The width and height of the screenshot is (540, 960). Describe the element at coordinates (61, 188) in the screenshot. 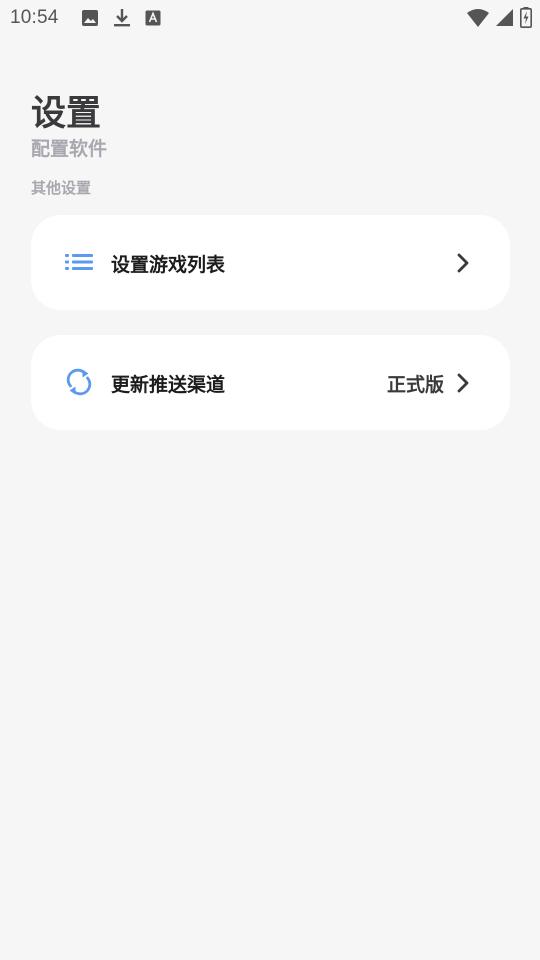

I see `section-label: 其他设置` at that location.